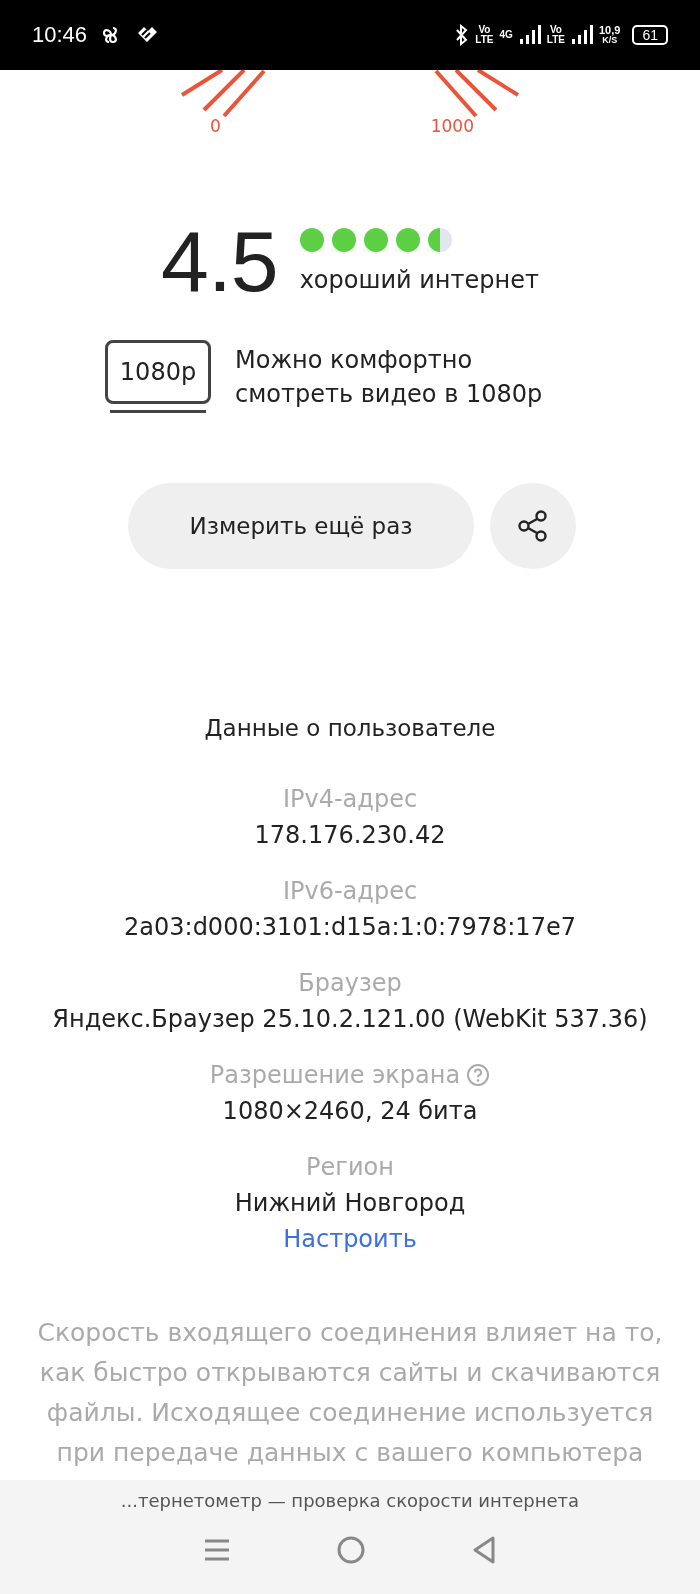 Image resolution: width=700 pixels, height=1594 pixels. Describe the element at coordinates (610, 30) in the screenshot. I see `speed-value: 10,9` at that location.